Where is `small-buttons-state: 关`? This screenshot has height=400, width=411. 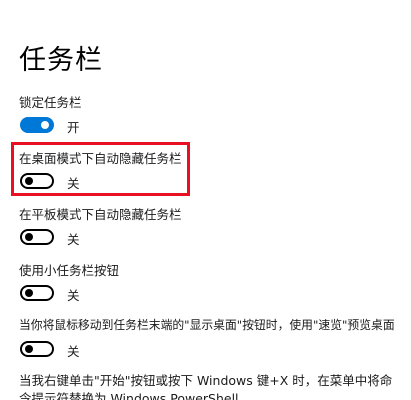 small-buttons-state: 关 is located at coordinates (73, 295).